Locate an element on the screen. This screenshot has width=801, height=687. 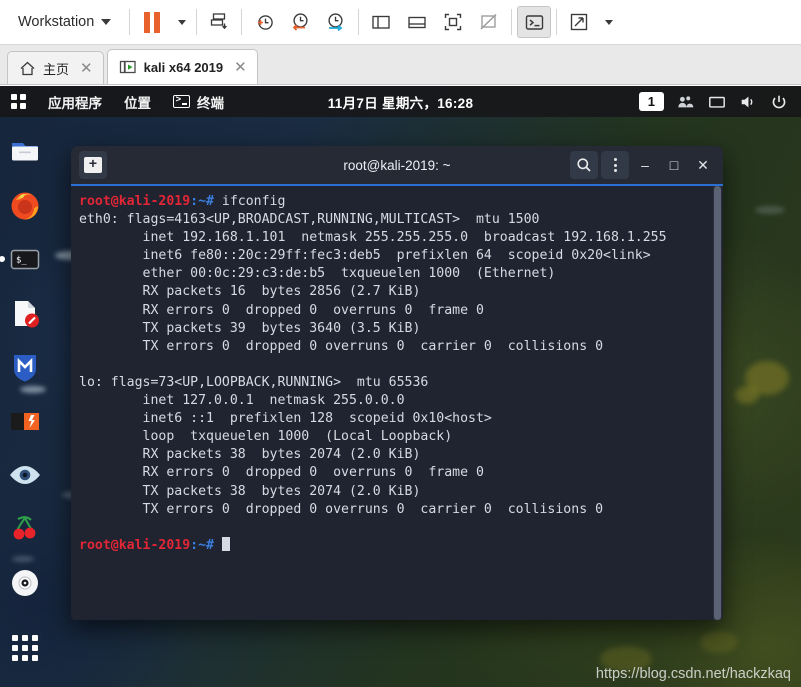
sidebar-panel-icon is located at coordinates (381, 22).